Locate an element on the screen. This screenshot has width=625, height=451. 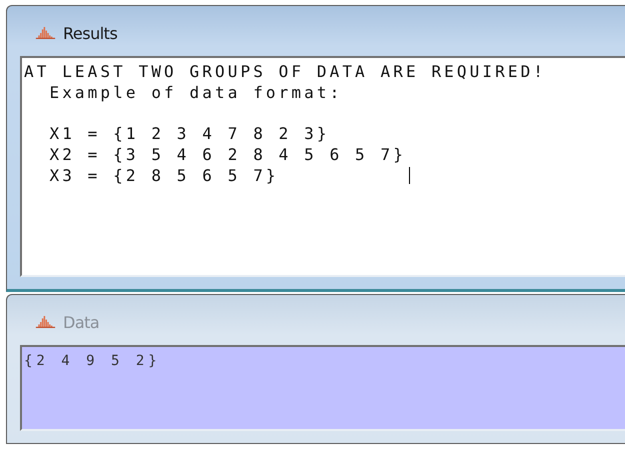
window-title: Data is located at coordinates (81, 322).